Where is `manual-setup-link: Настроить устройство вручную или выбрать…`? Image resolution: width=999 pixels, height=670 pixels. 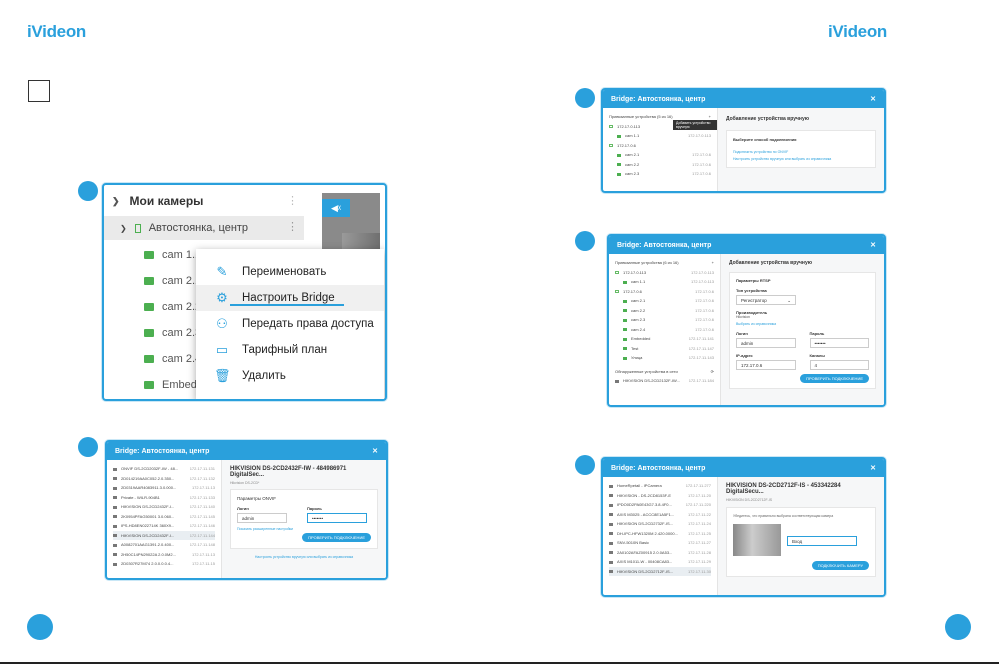 manual-setup-link: Настроить устройство вручную или выбрать… is located at coordinates (304, 557).